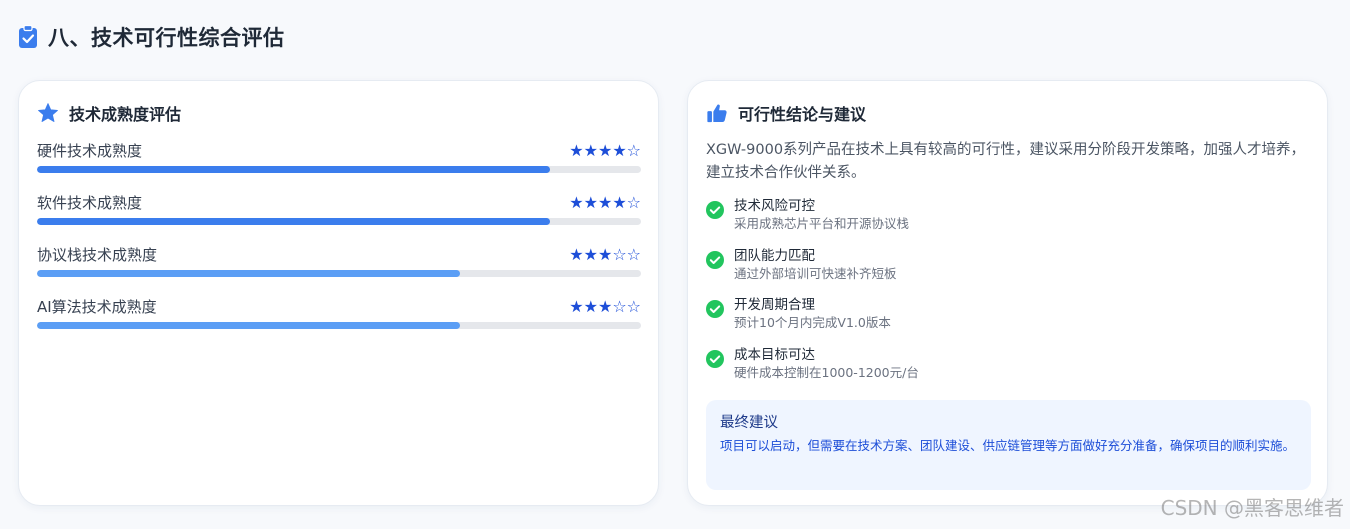  I want to click on check-title: 团队能力匹配, so click(774, 255).